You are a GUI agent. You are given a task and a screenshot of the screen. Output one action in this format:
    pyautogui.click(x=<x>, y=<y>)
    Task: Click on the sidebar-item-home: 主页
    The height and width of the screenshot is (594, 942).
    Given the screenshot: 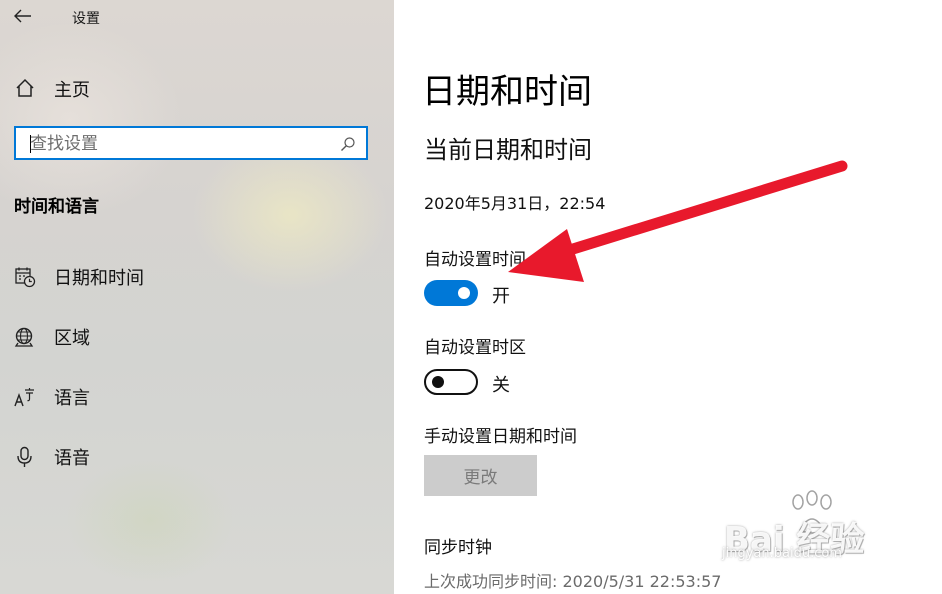 What is the action you would take?
    pyautogui.click(x=197, y=87)
    